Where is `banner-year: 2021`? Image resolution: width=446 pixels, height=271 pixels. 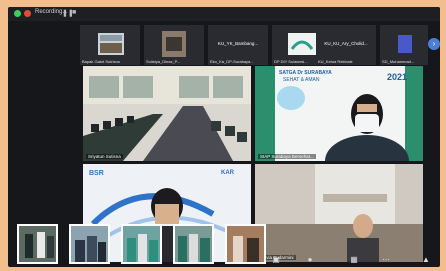 banner-year: 2021 is located at coordinates (397, 77).